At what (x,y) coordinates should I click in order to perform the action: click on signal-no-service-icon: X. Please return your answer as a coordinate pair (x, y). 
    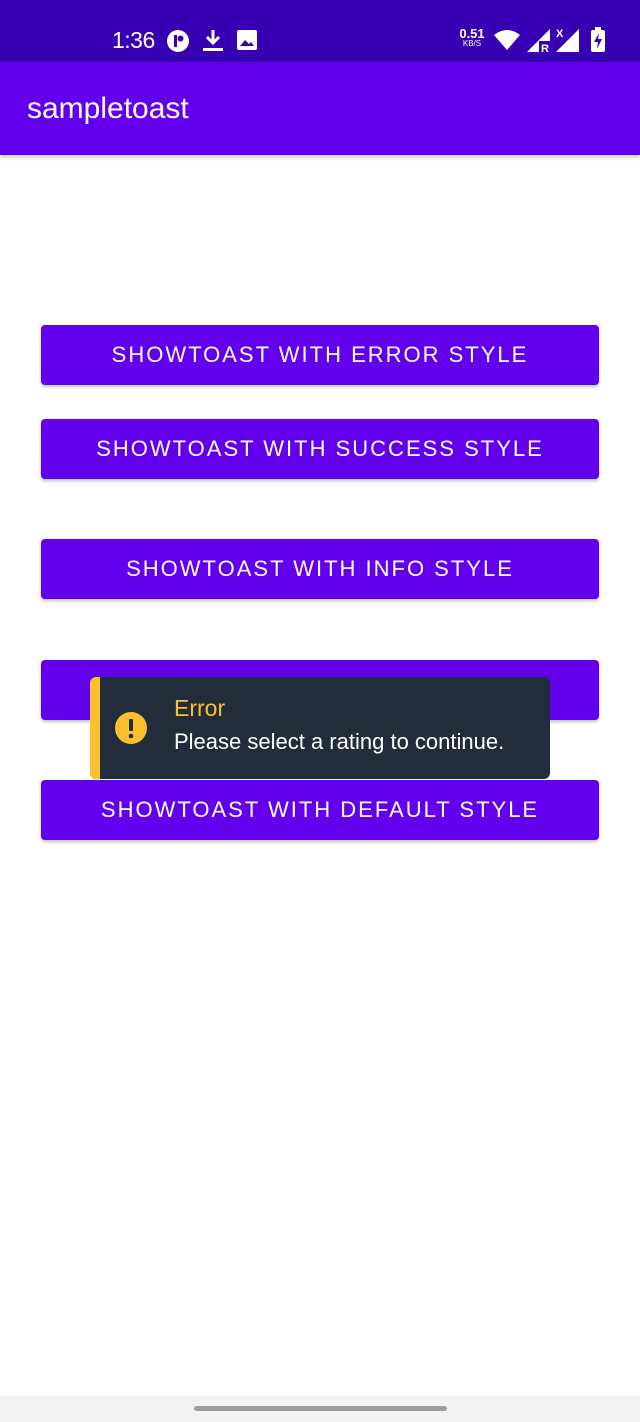
    Looking at the image, I should click on (568, 43).